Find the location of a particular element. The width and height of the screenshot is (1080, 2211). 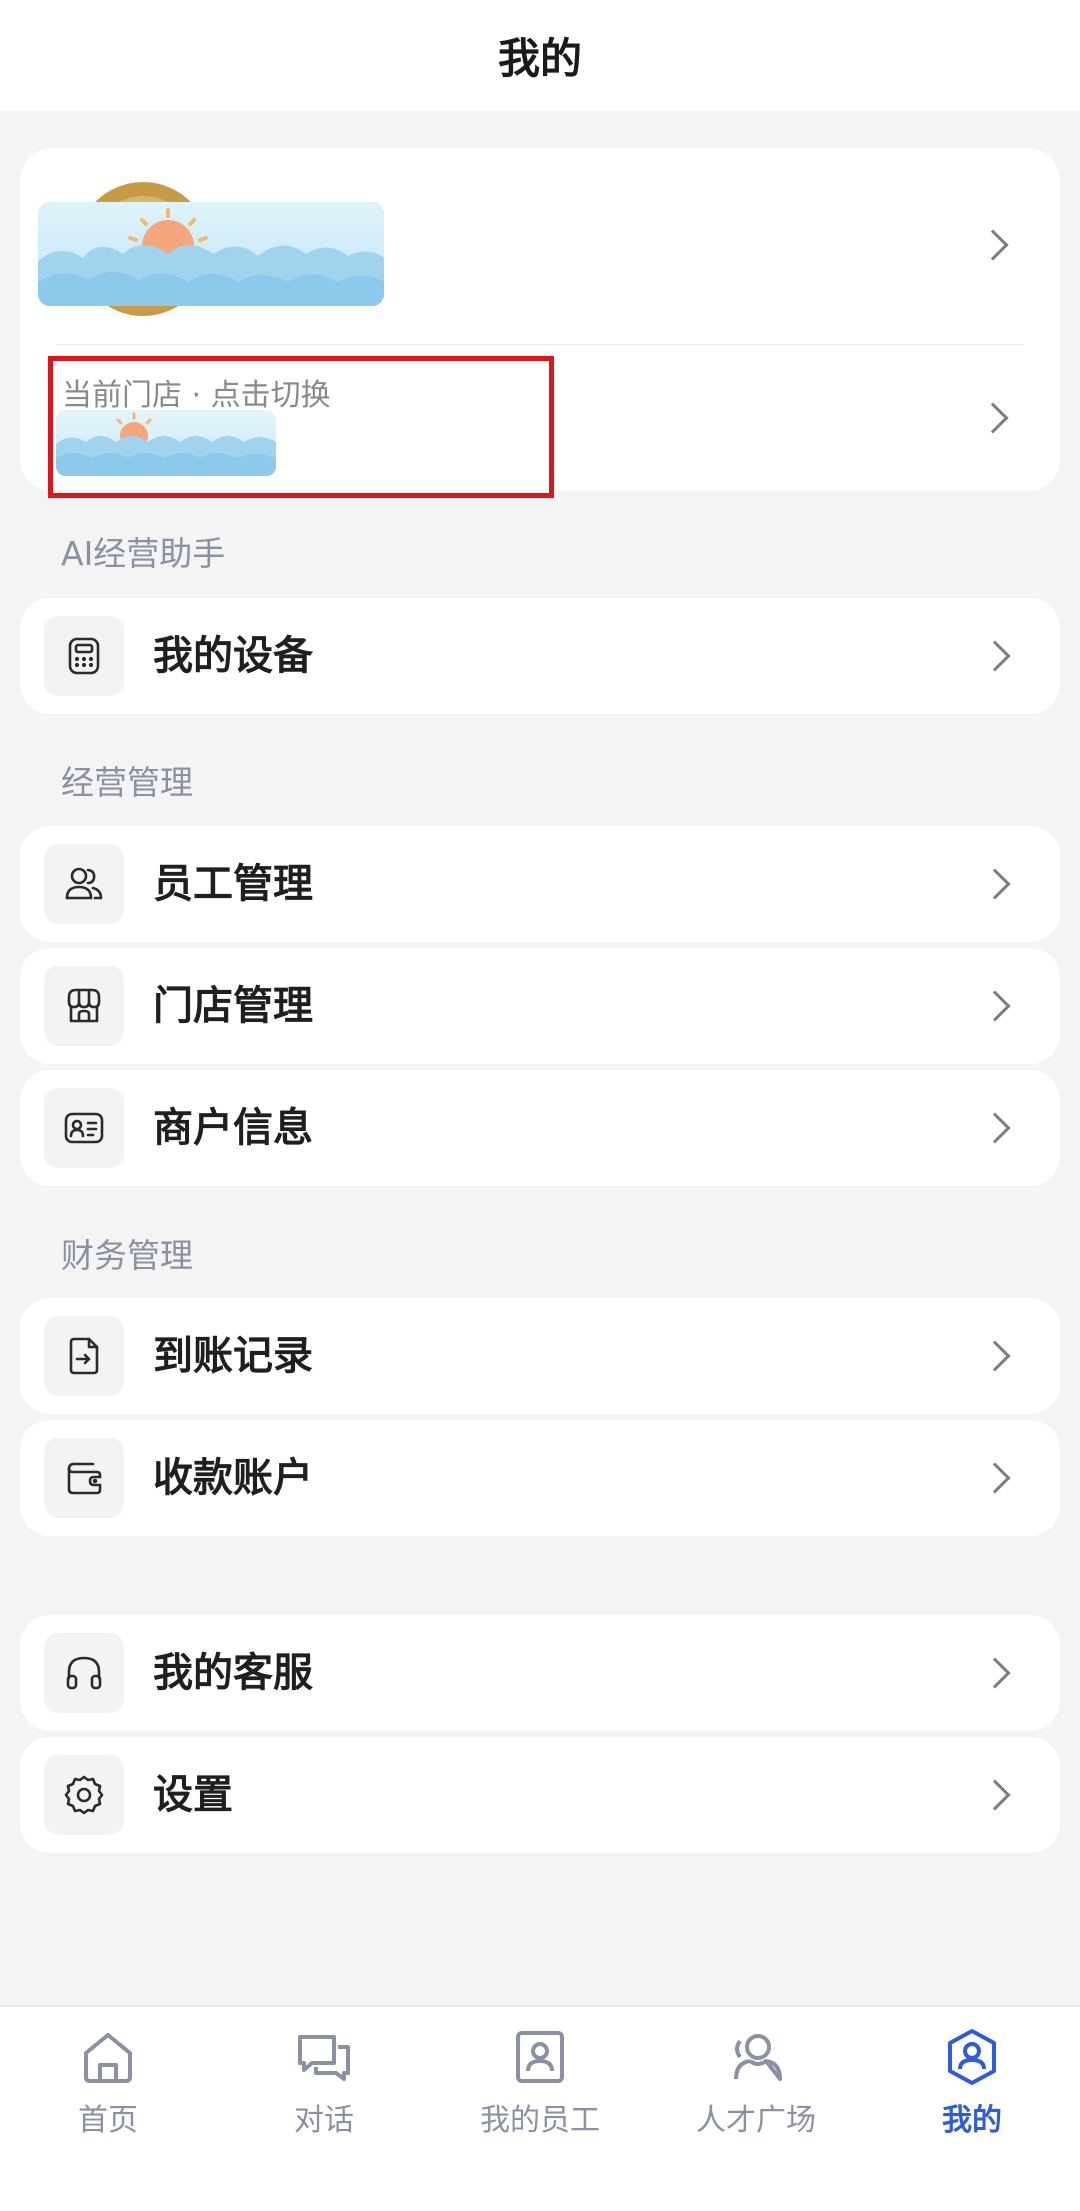

top-bar: 我的 is located at coordinates (540, 55).